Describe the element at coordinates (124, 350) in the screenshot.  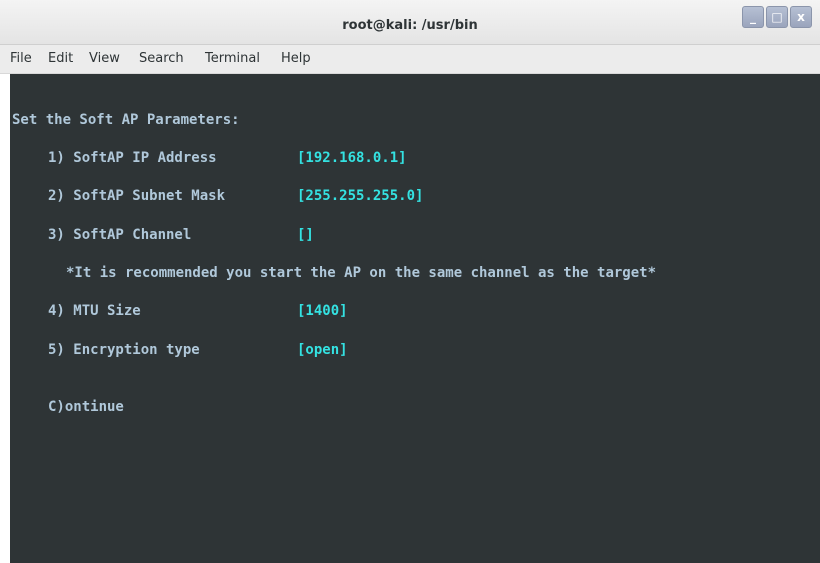
I see `option-encryption-label: 5) Encryption type` at that location.